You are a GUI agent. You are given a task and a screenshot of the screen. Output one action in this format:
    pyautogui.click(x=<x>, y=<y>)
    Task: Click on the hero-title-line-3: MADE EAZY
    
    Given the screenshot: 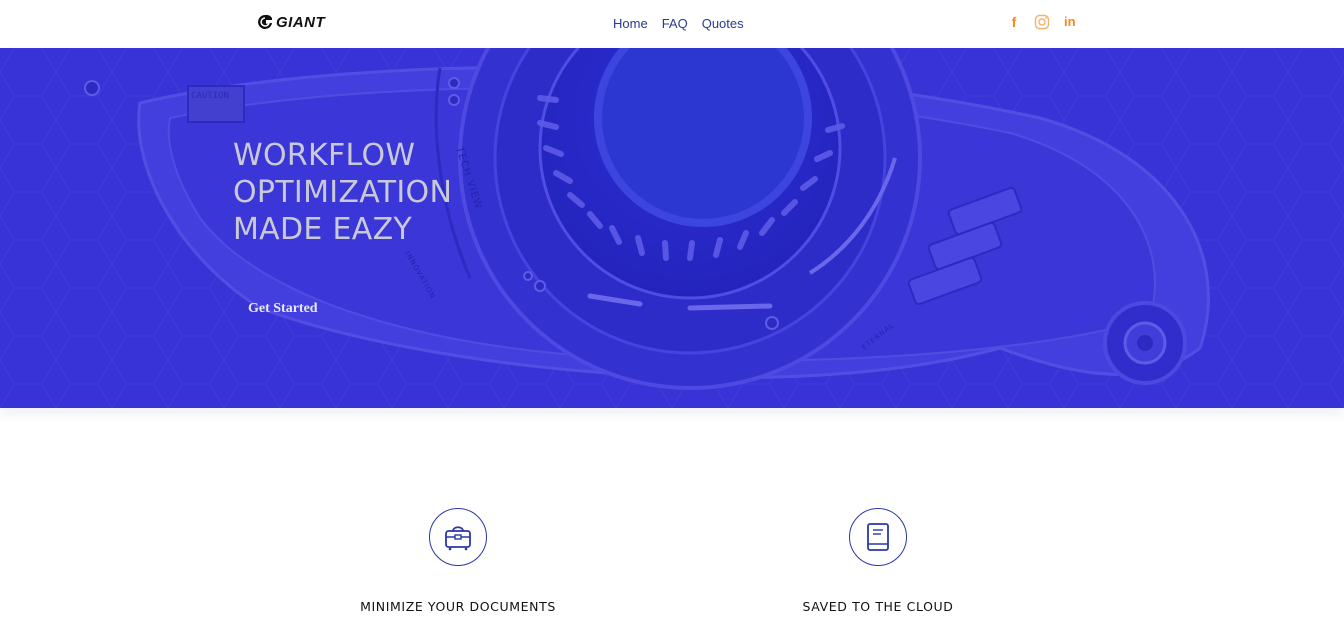 What is the action you would take?
    pyautogui.click(x=323, y=229)
    